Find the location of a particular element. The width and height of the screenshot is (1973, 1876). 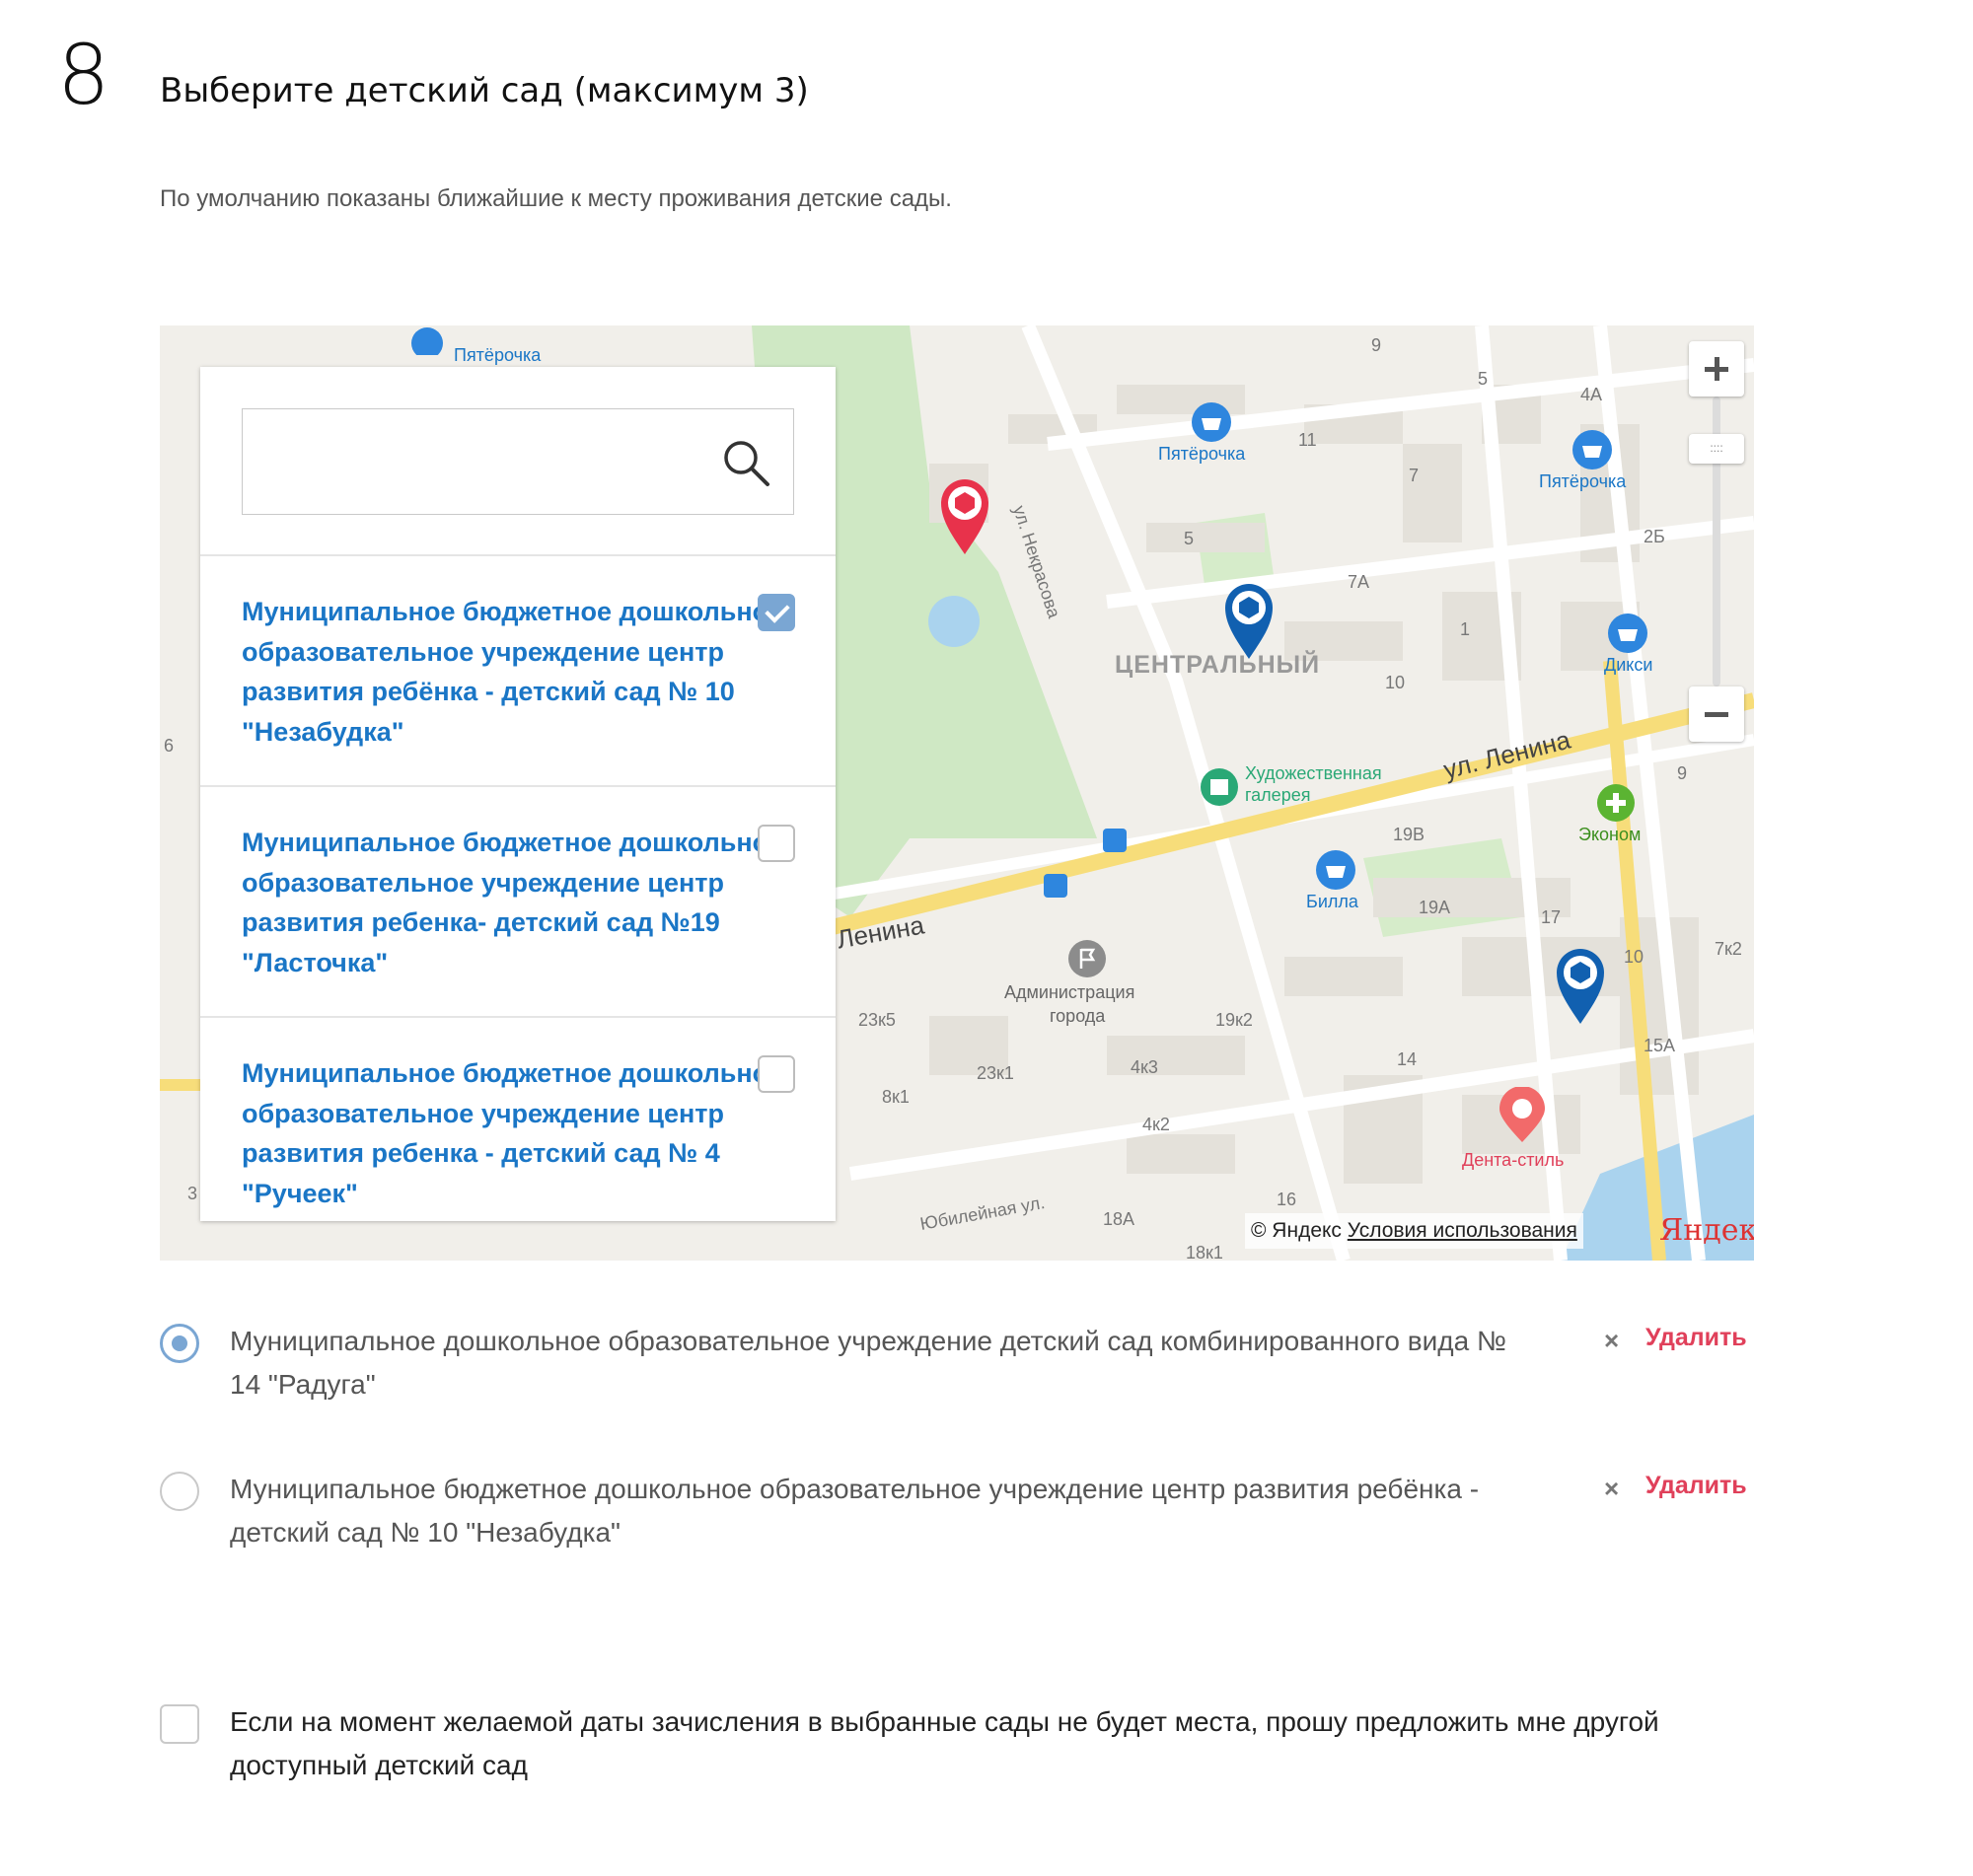

search-input is located at coordinates (475, 461).